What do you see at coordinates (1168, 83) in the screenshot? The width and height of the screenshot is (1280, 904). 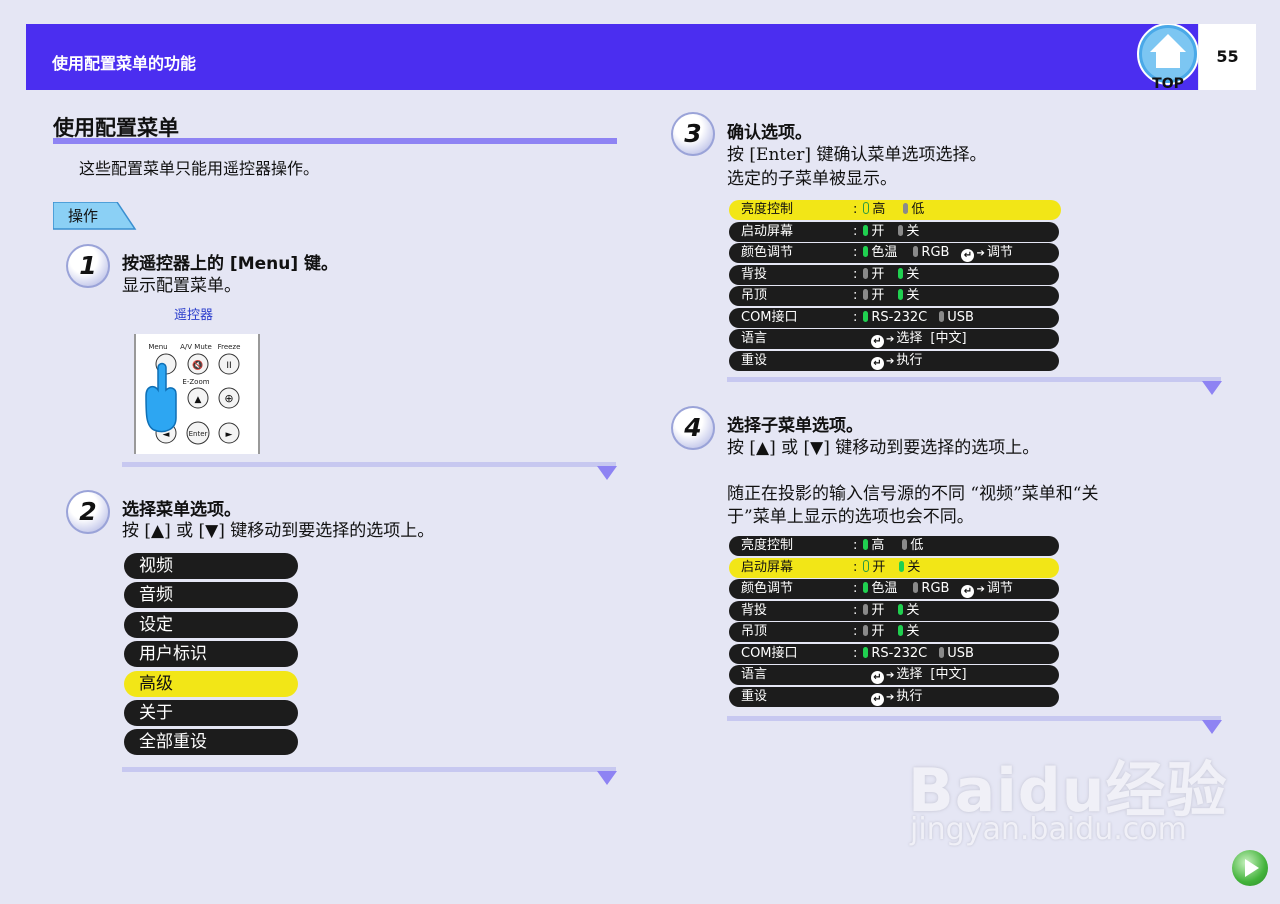 I see `top-label: TOP` at bounding box center [1168, 83].